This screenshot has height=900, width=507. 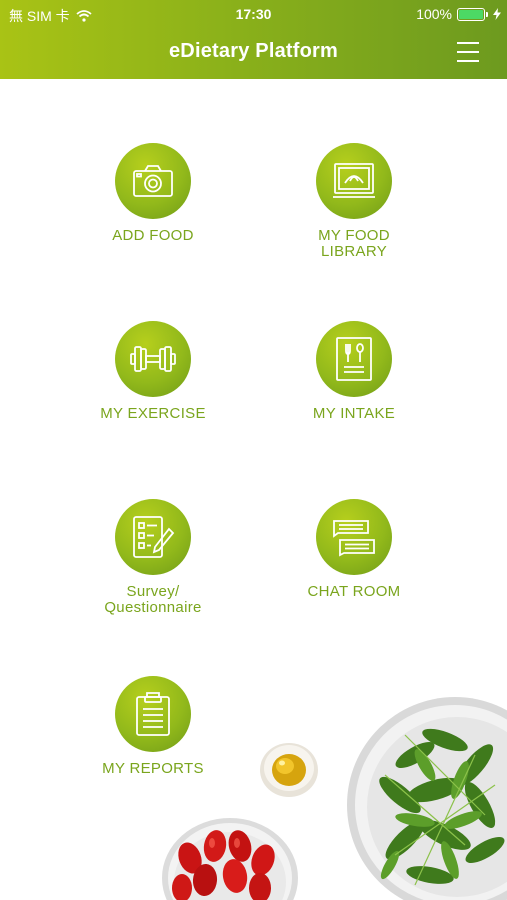 What do you see at coordinates (153, 768) in the screenshot?
I see `my-reports-label: MY REPORTS` at bounding box center [153, 768].